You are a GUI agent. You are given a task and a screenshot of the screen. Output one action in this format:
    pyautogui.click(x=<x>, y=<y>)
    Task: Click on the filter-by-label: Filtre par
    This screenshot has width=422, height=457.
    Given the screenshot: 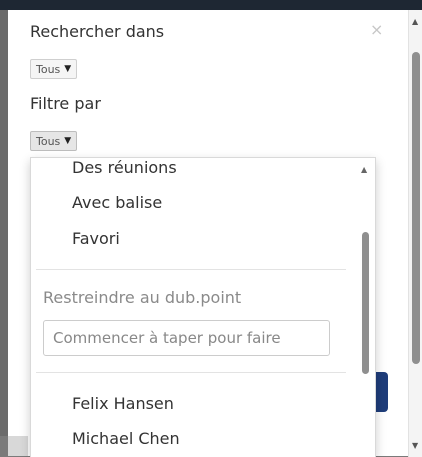 What is the action you would take?
    pyautogui.click(x=65, y=103)
    